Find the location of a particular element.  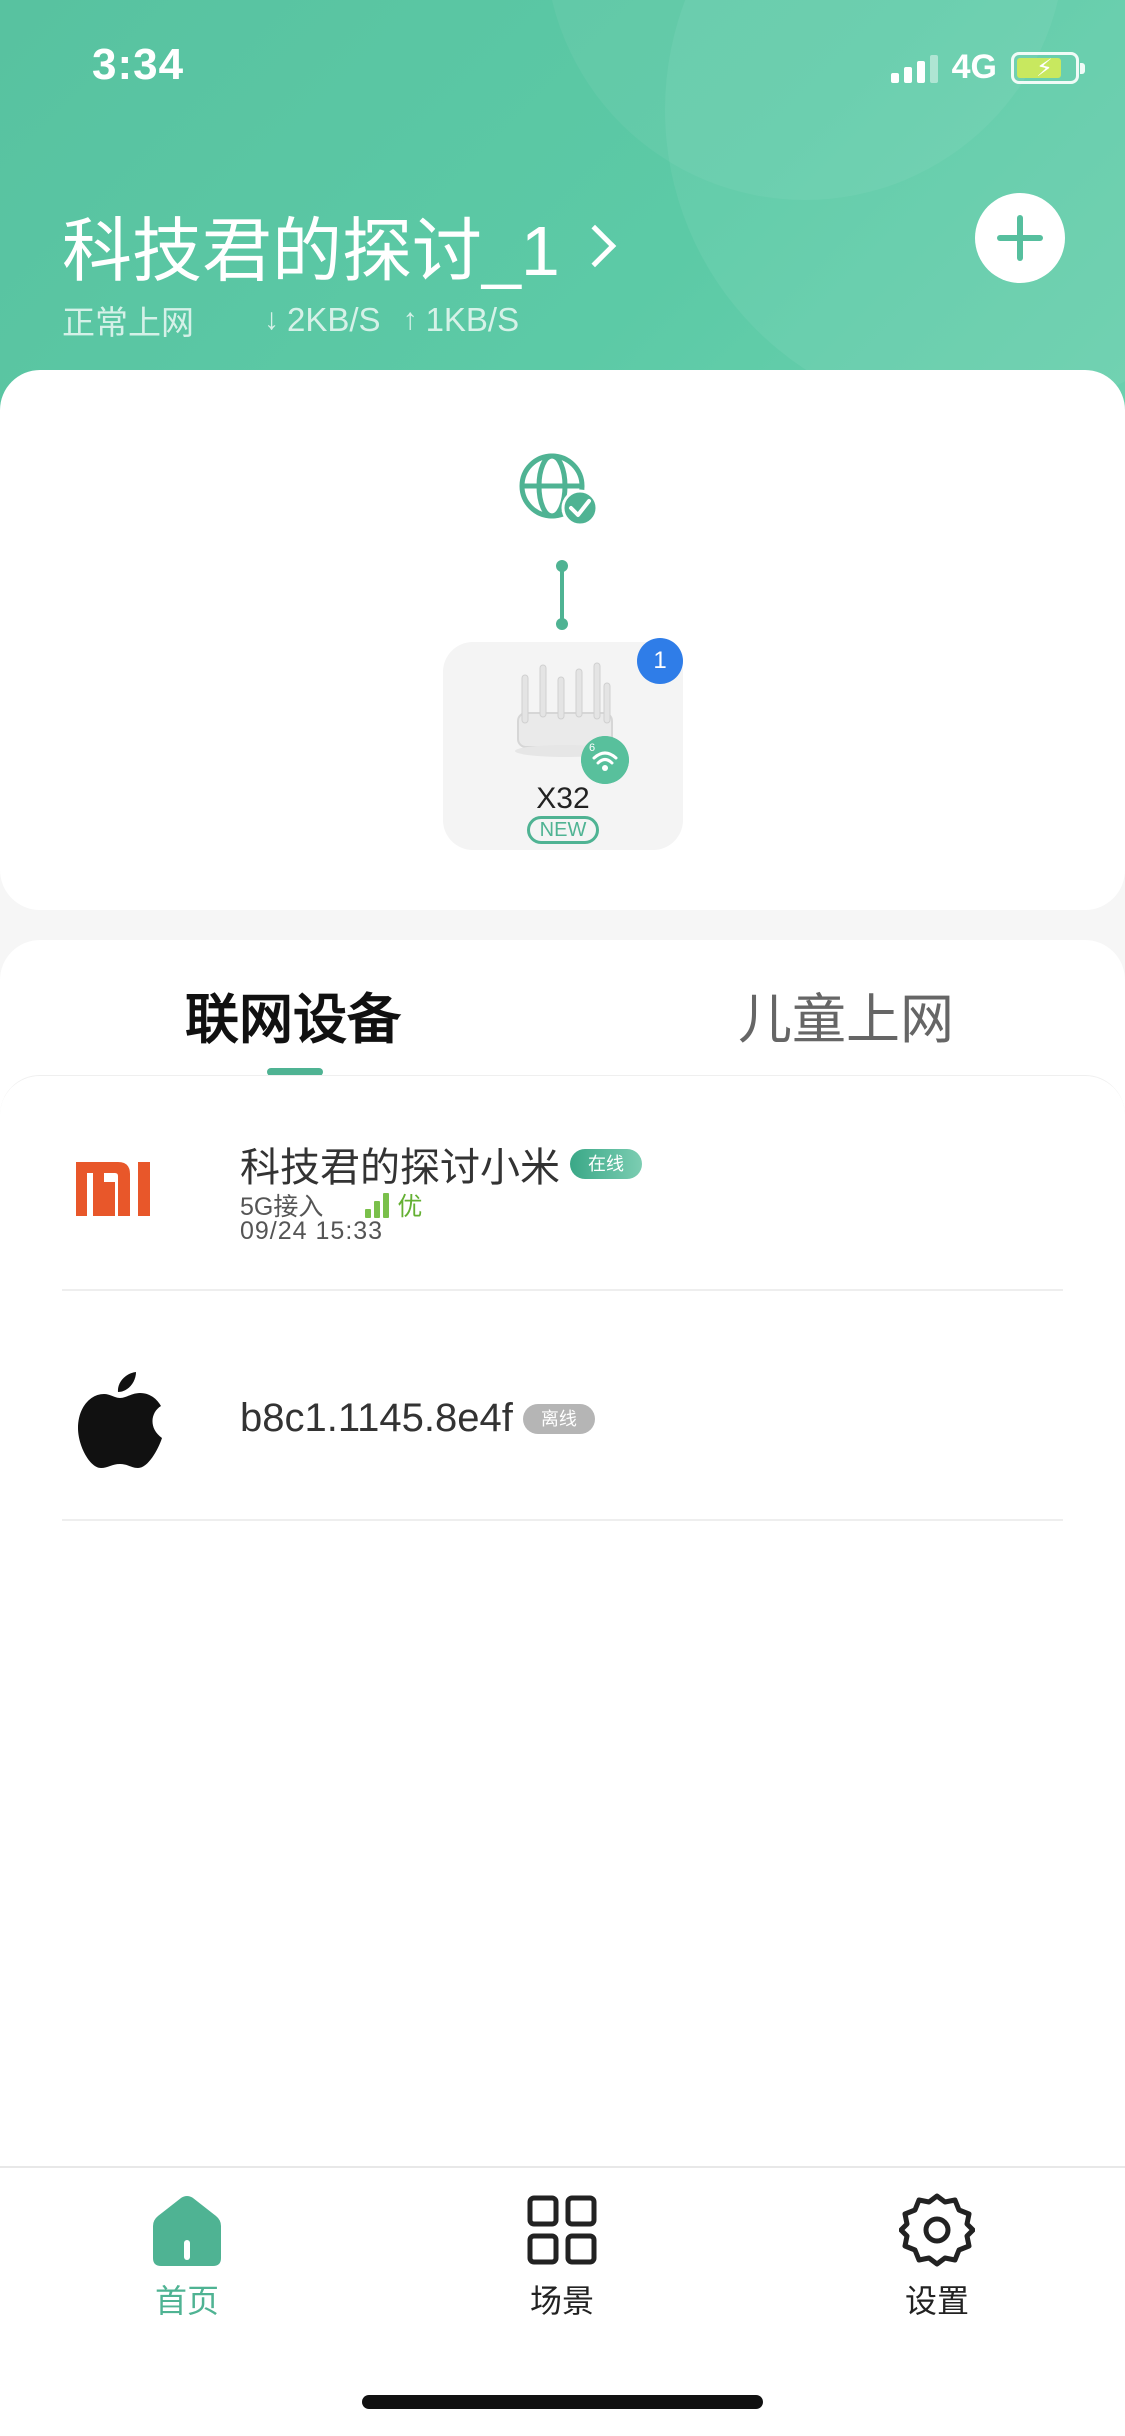

device-count-badge: 1 is located at coordinates (660, 661).